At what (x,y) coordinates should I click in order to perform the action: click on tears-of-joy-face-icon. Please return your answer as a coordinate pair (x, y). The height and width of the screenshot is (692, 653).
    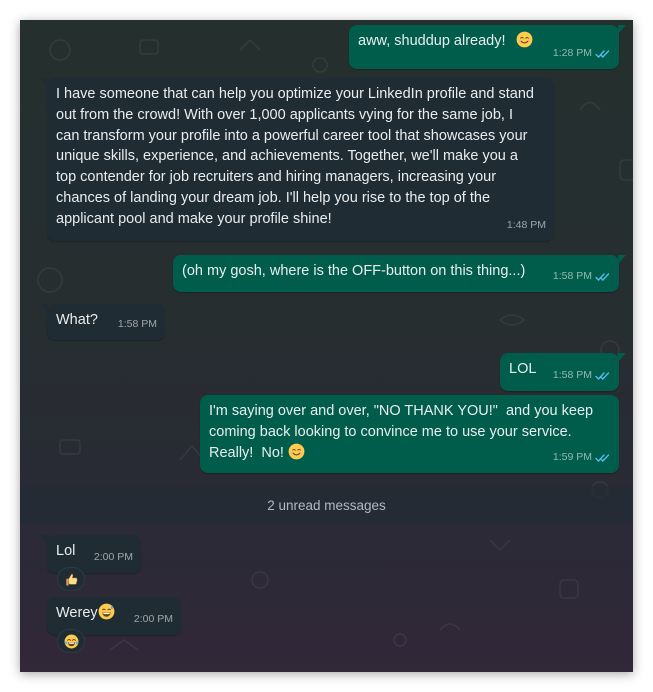
    Looking at the image, I should click on (71, 641).